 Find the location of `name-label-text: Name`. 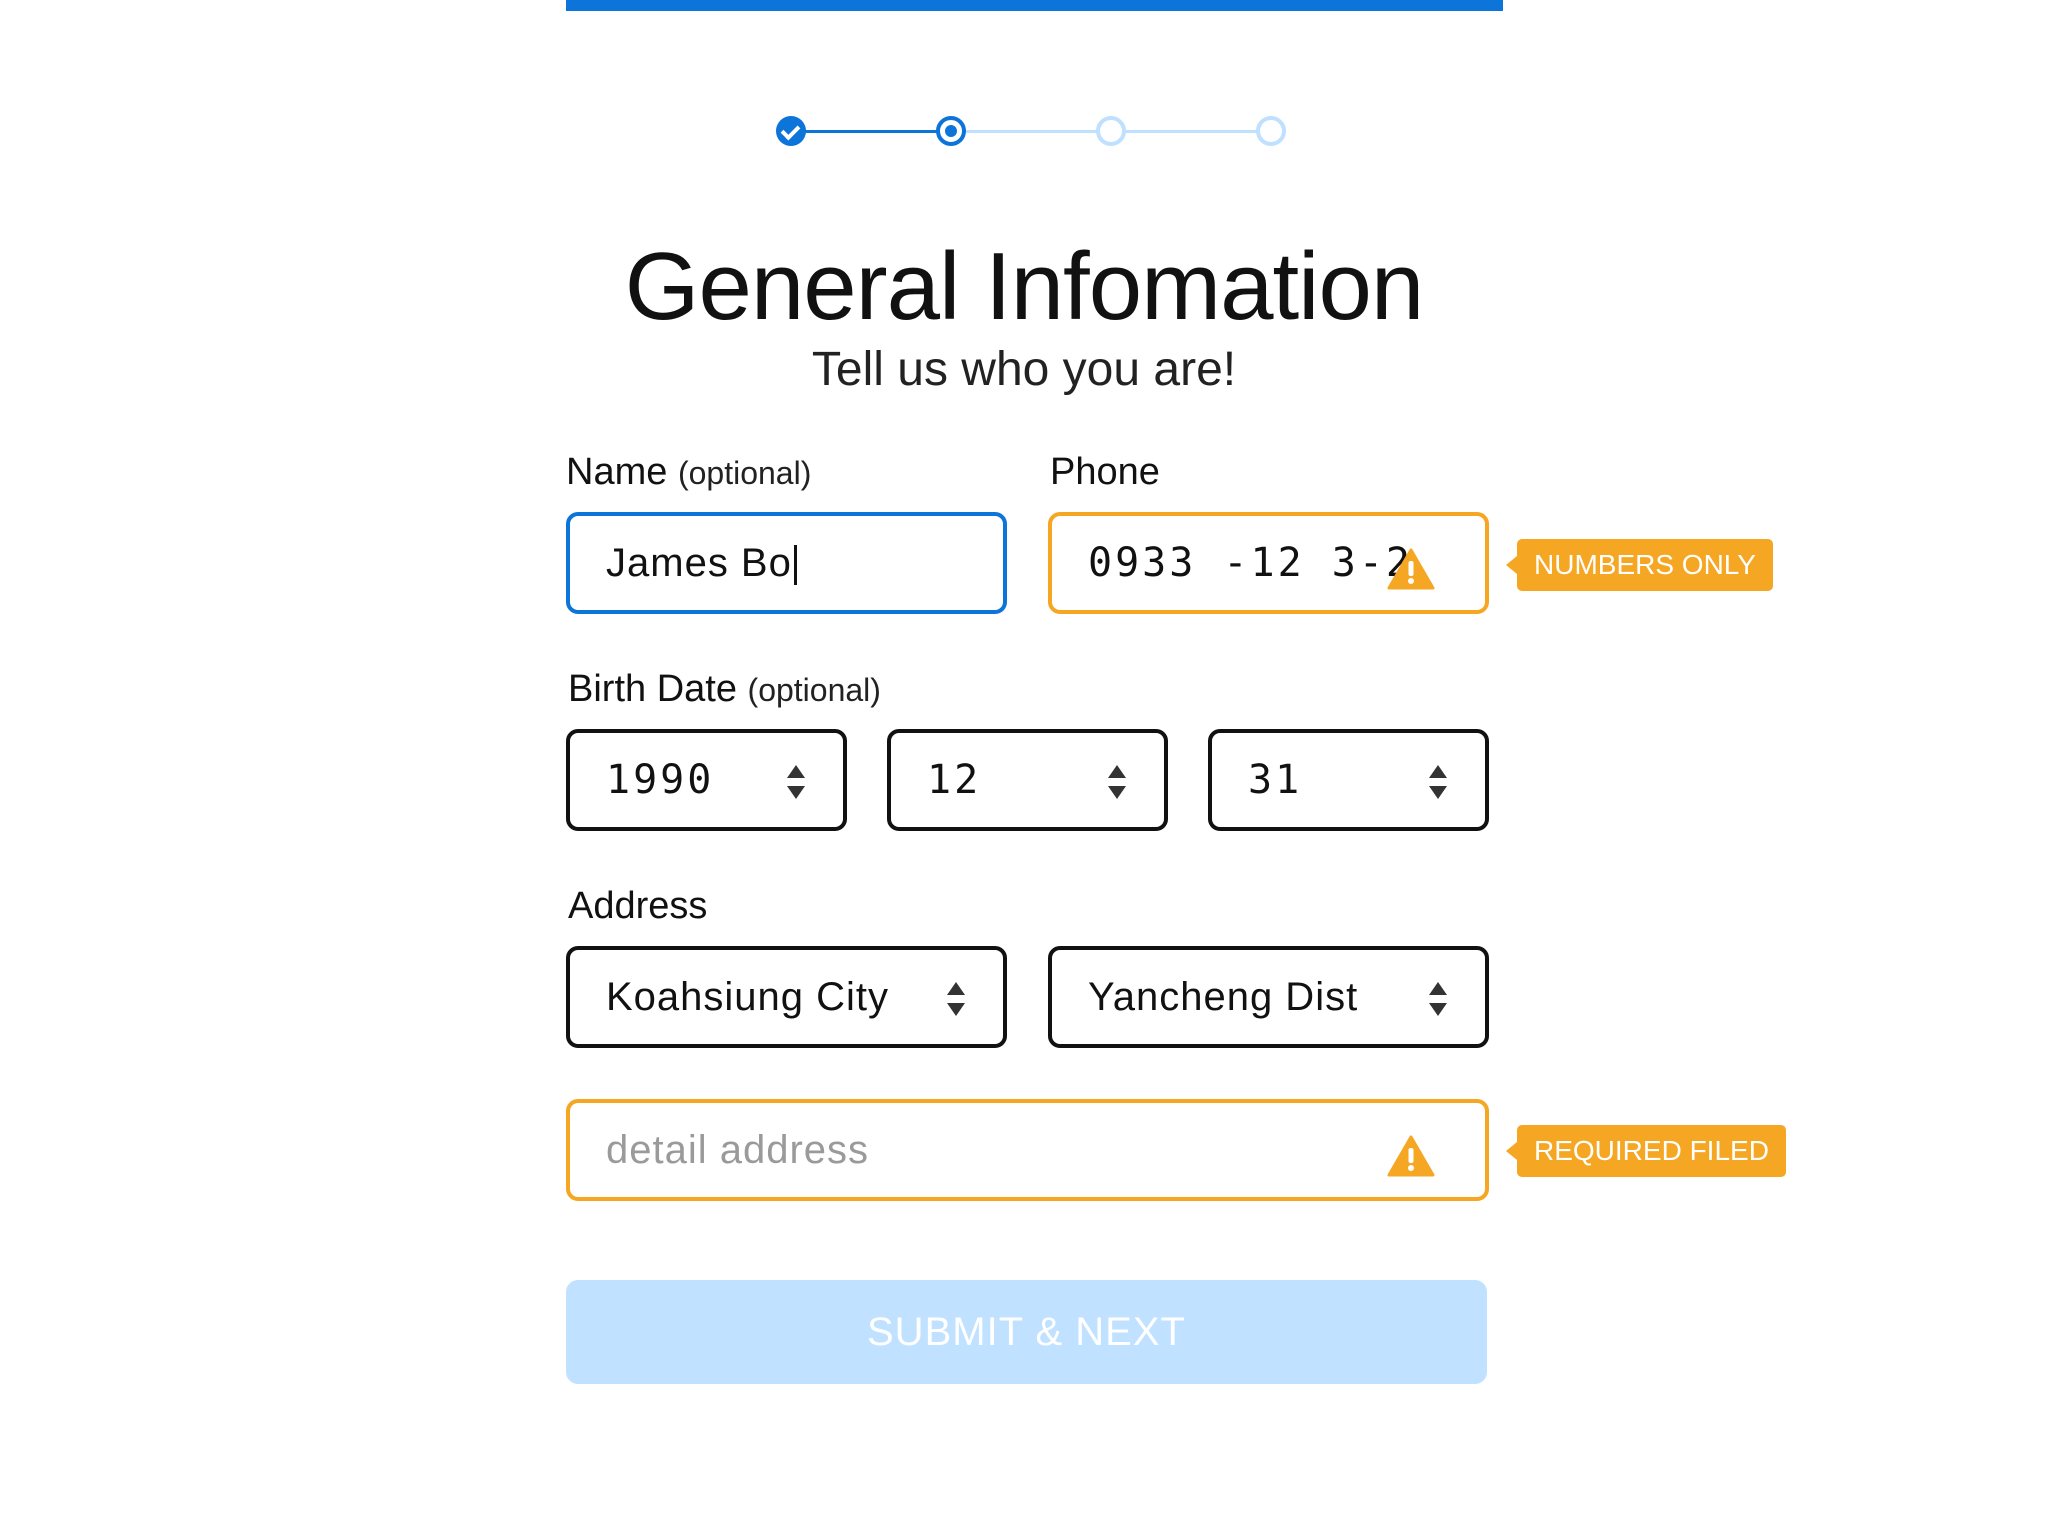

name-label-text: Name is located at coordinates (617, 472).